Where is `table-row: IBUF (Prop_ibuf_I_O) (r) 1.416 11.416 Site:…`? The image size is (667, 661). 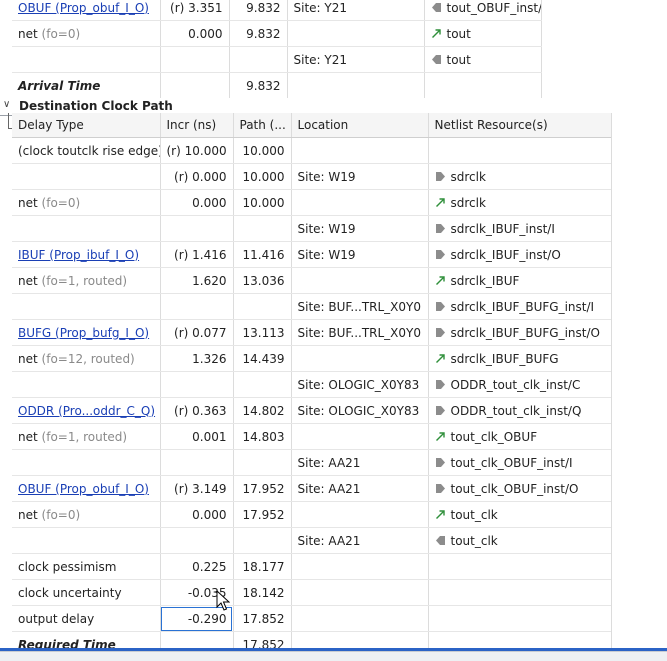 table-row: IBUF (Prop_ibuf_I_O) (r) 1.416 11.416 Site:… is located at coordinates (312, 254).